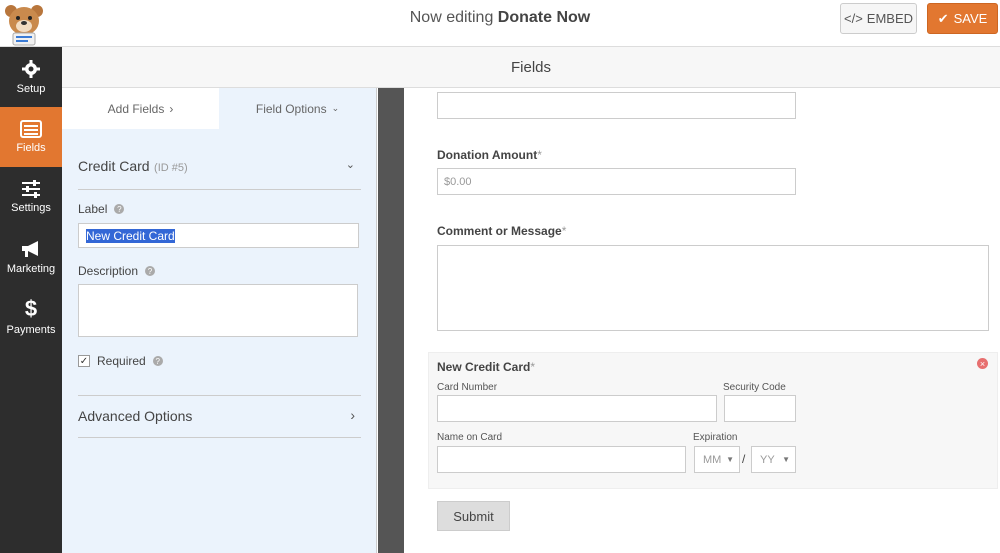 The height and width of the screenshot is (553, 1000). What do you see at coordinates (219, 271) in the screenshot?
I see `description-option: Description?` at bounding box center [219, 271].